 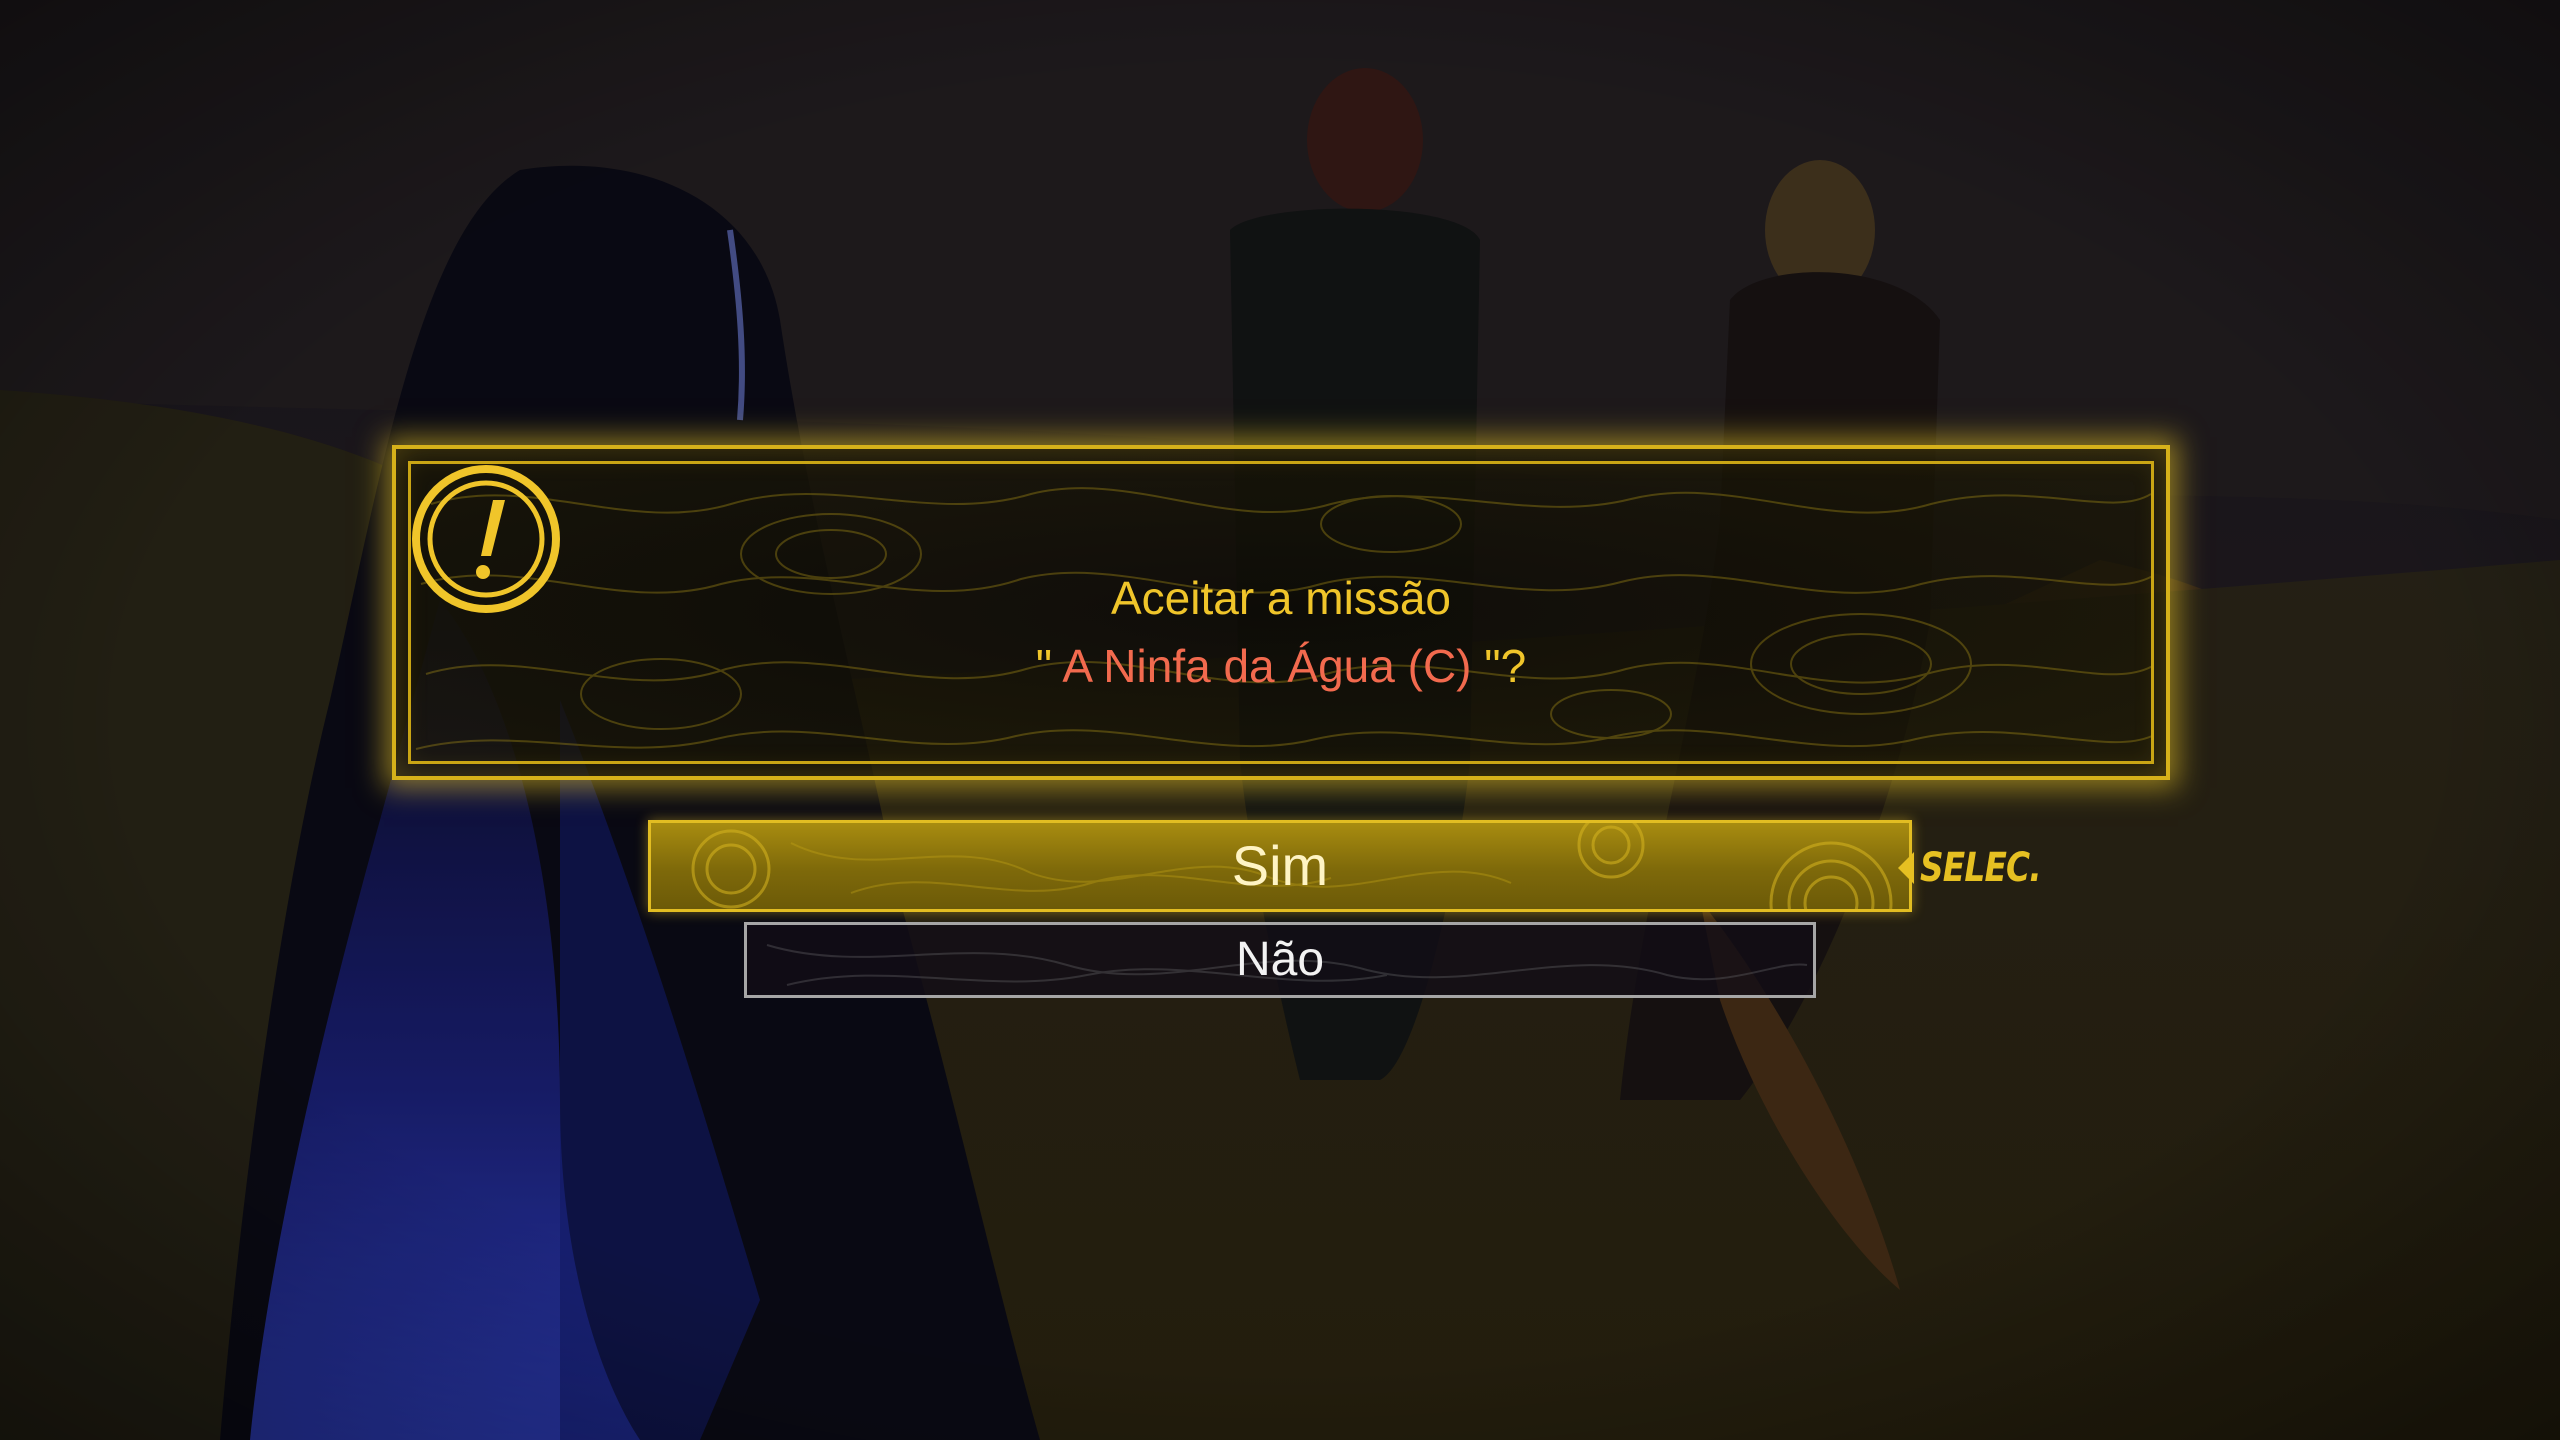 I want to click on option-no-button: Não, so click(x=1280, y=960).